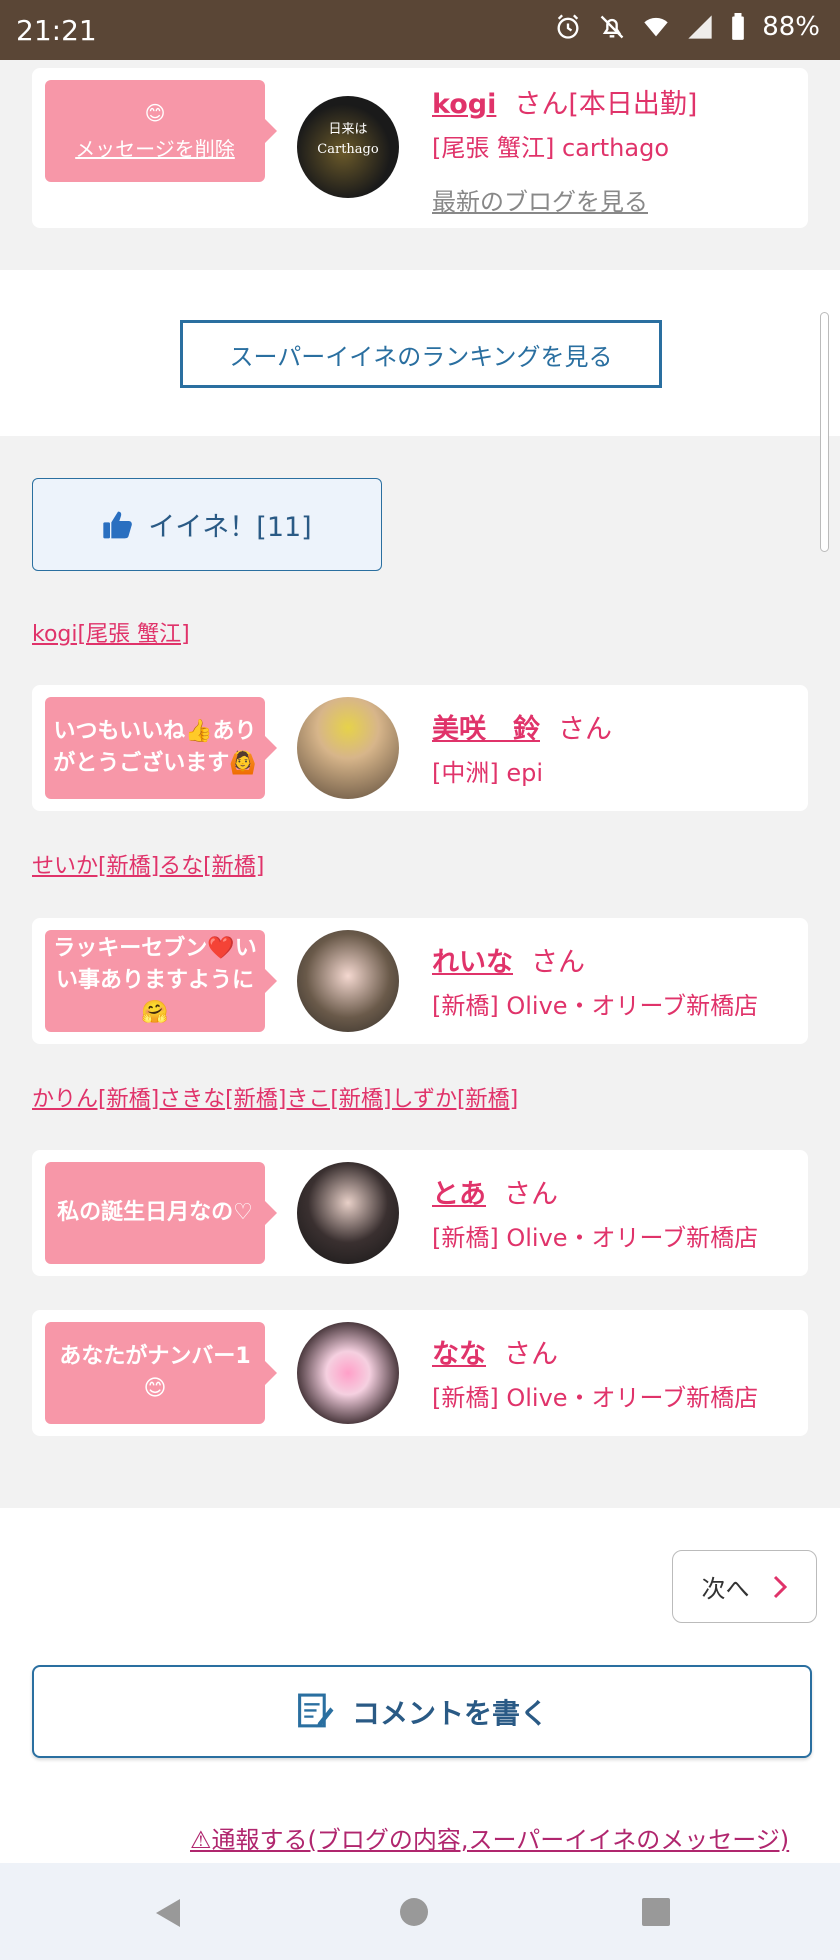  What do you see at coordinates (495, 1351) in the screenshot?
I see `user-name-line: なな さん` at bounding box center [495, 1351].